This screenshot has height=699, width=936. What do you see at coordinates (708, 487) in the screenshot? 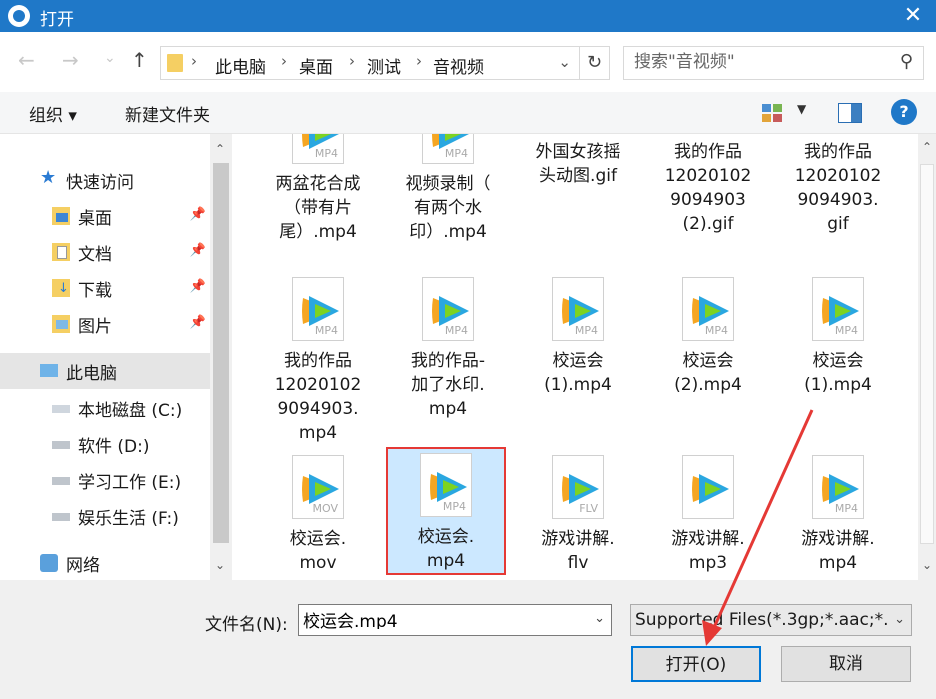
I see `document-icon` at bounding box center [708, 487].